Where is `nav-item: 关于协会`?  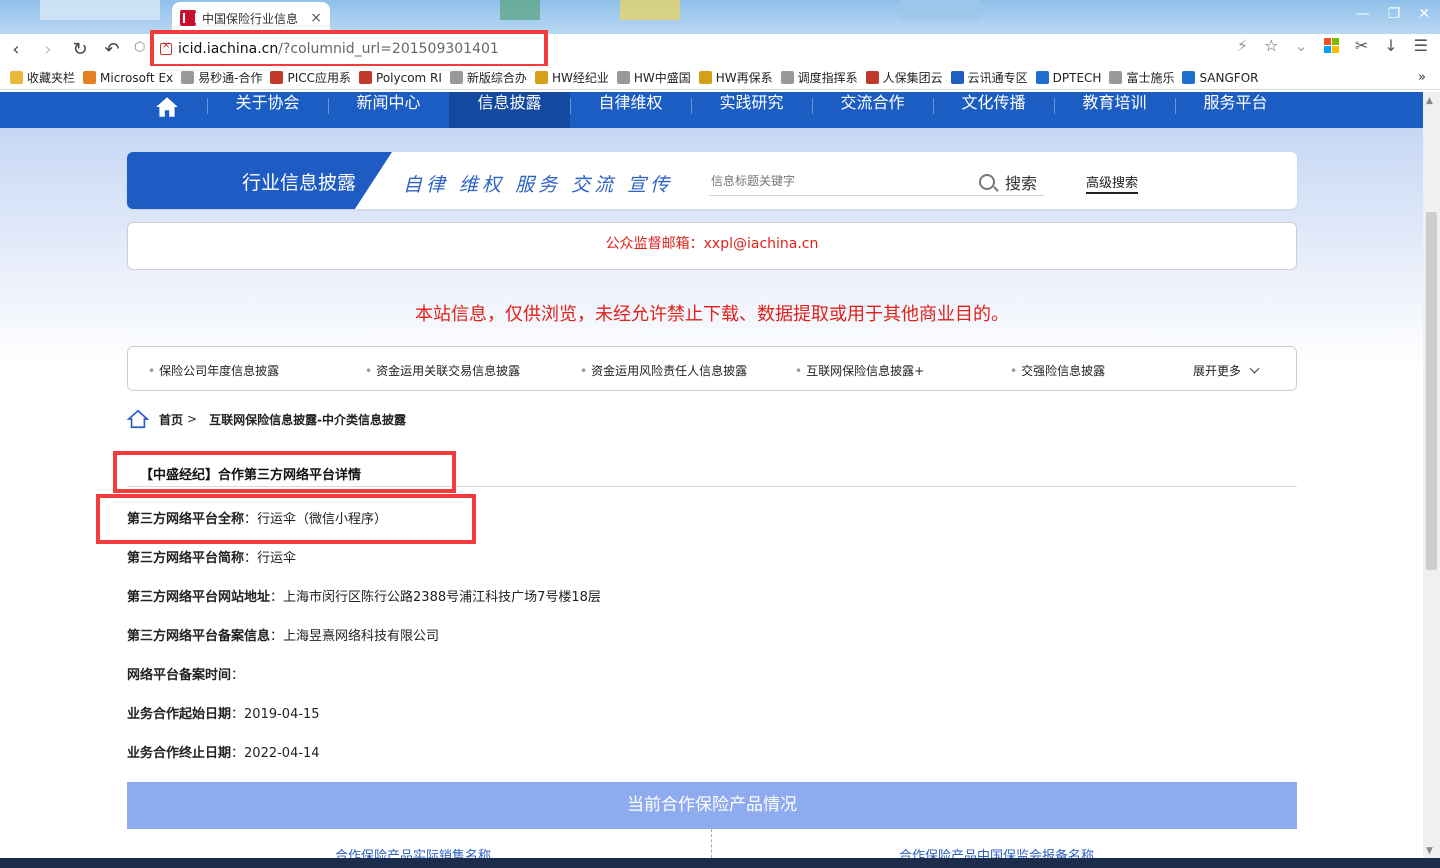 nav-item: 关于协会 is located at coordinates (267, 110).